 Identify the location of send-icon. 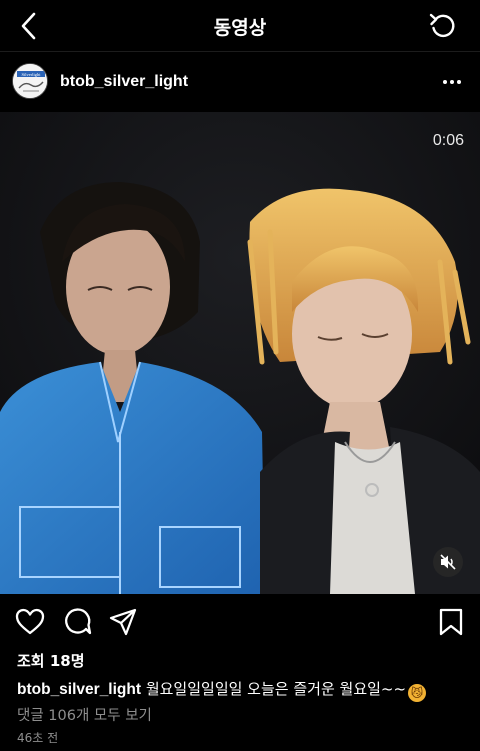
(123, 622).